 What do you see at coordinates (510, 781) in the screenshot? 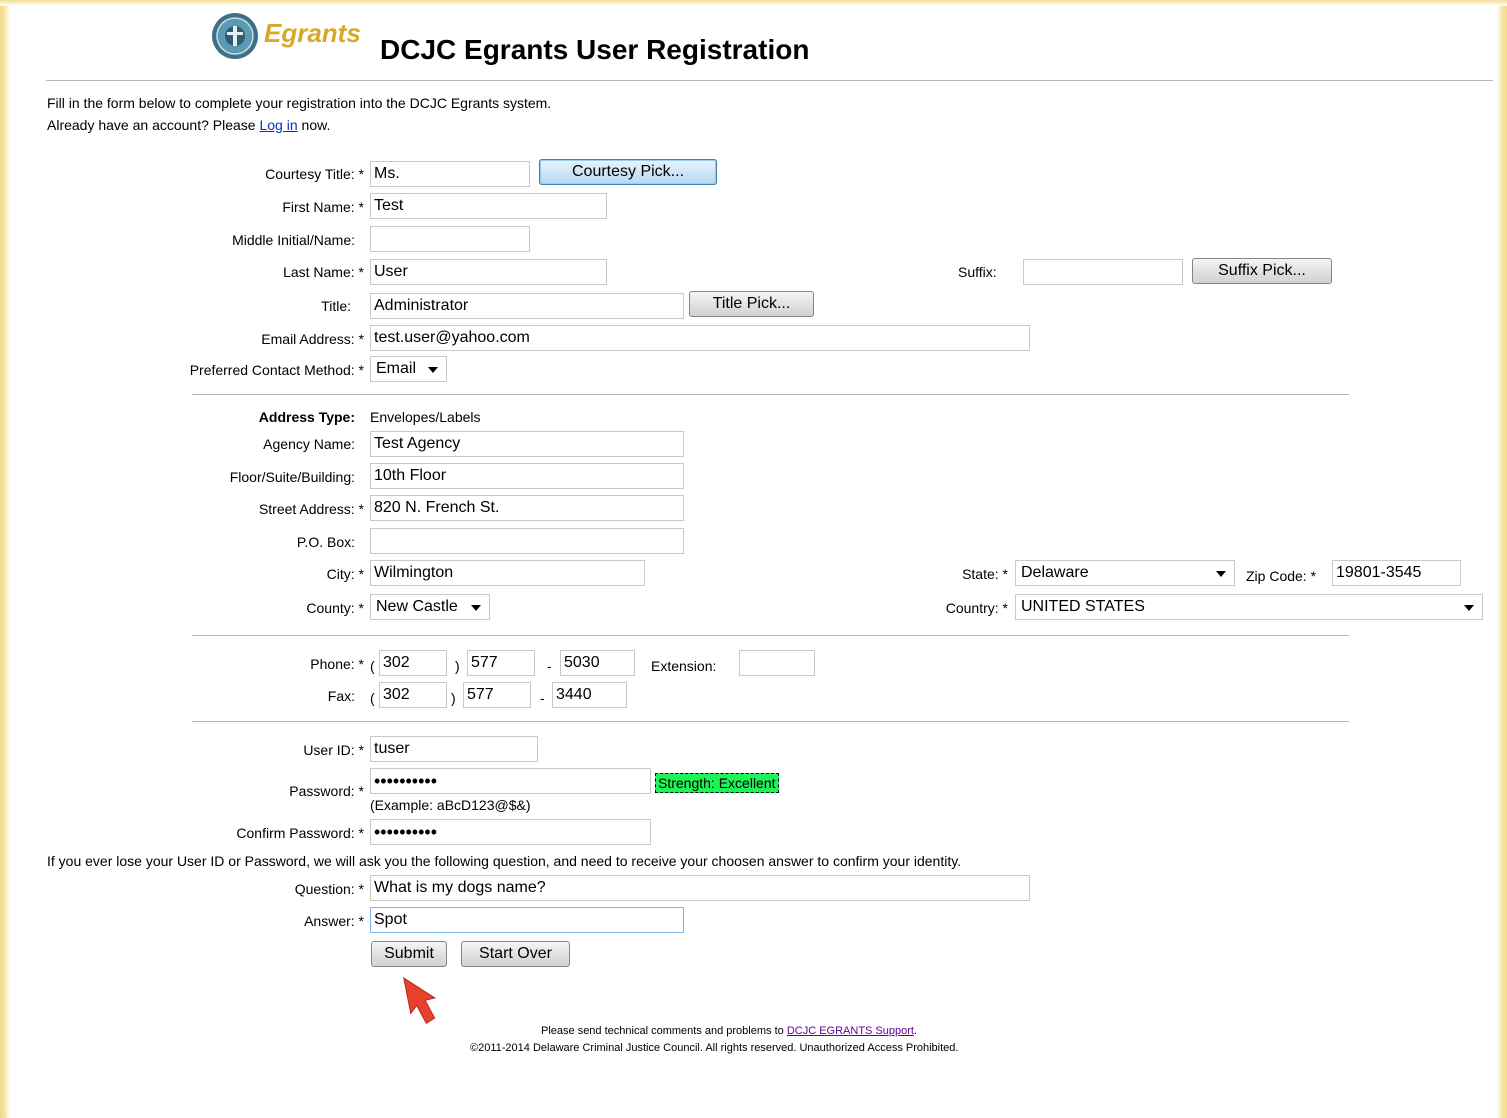
I see `password-input: ••••••••••` at bounding box center [510, 781].